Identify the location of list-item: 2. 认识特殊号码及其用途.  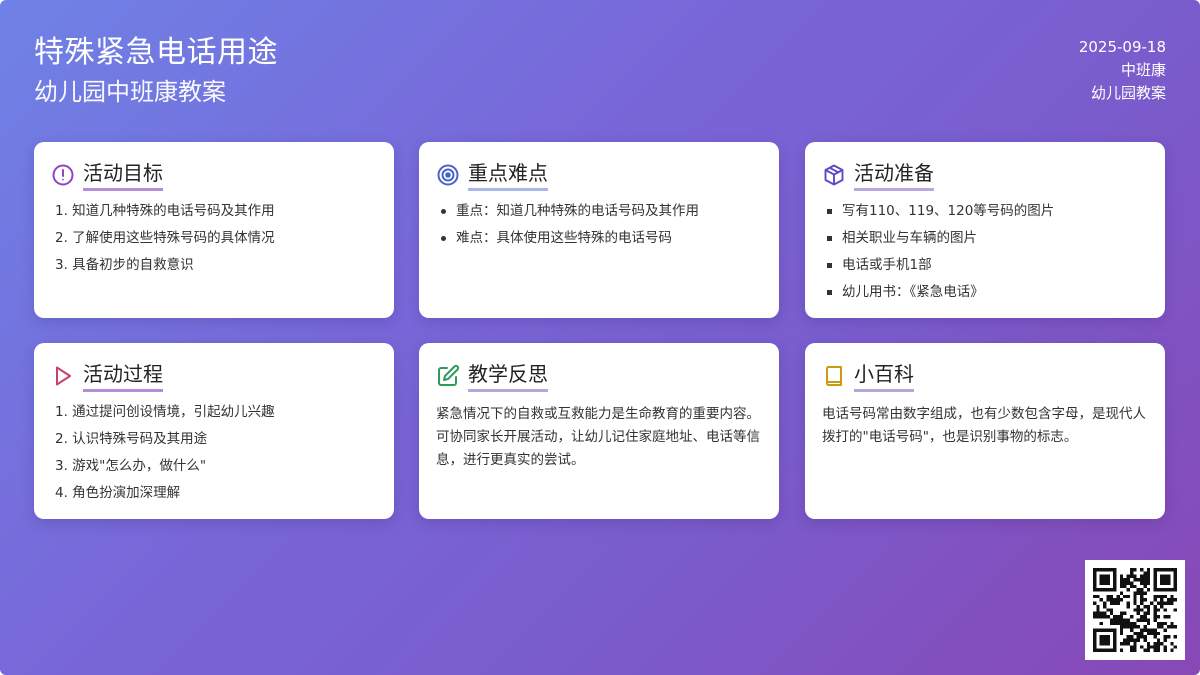
(131, 439).